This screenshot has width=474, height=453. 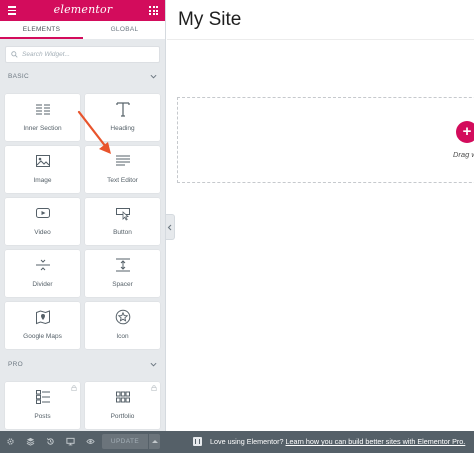 I want to click on widget-icon: Icon, so click(x=122, y=325).